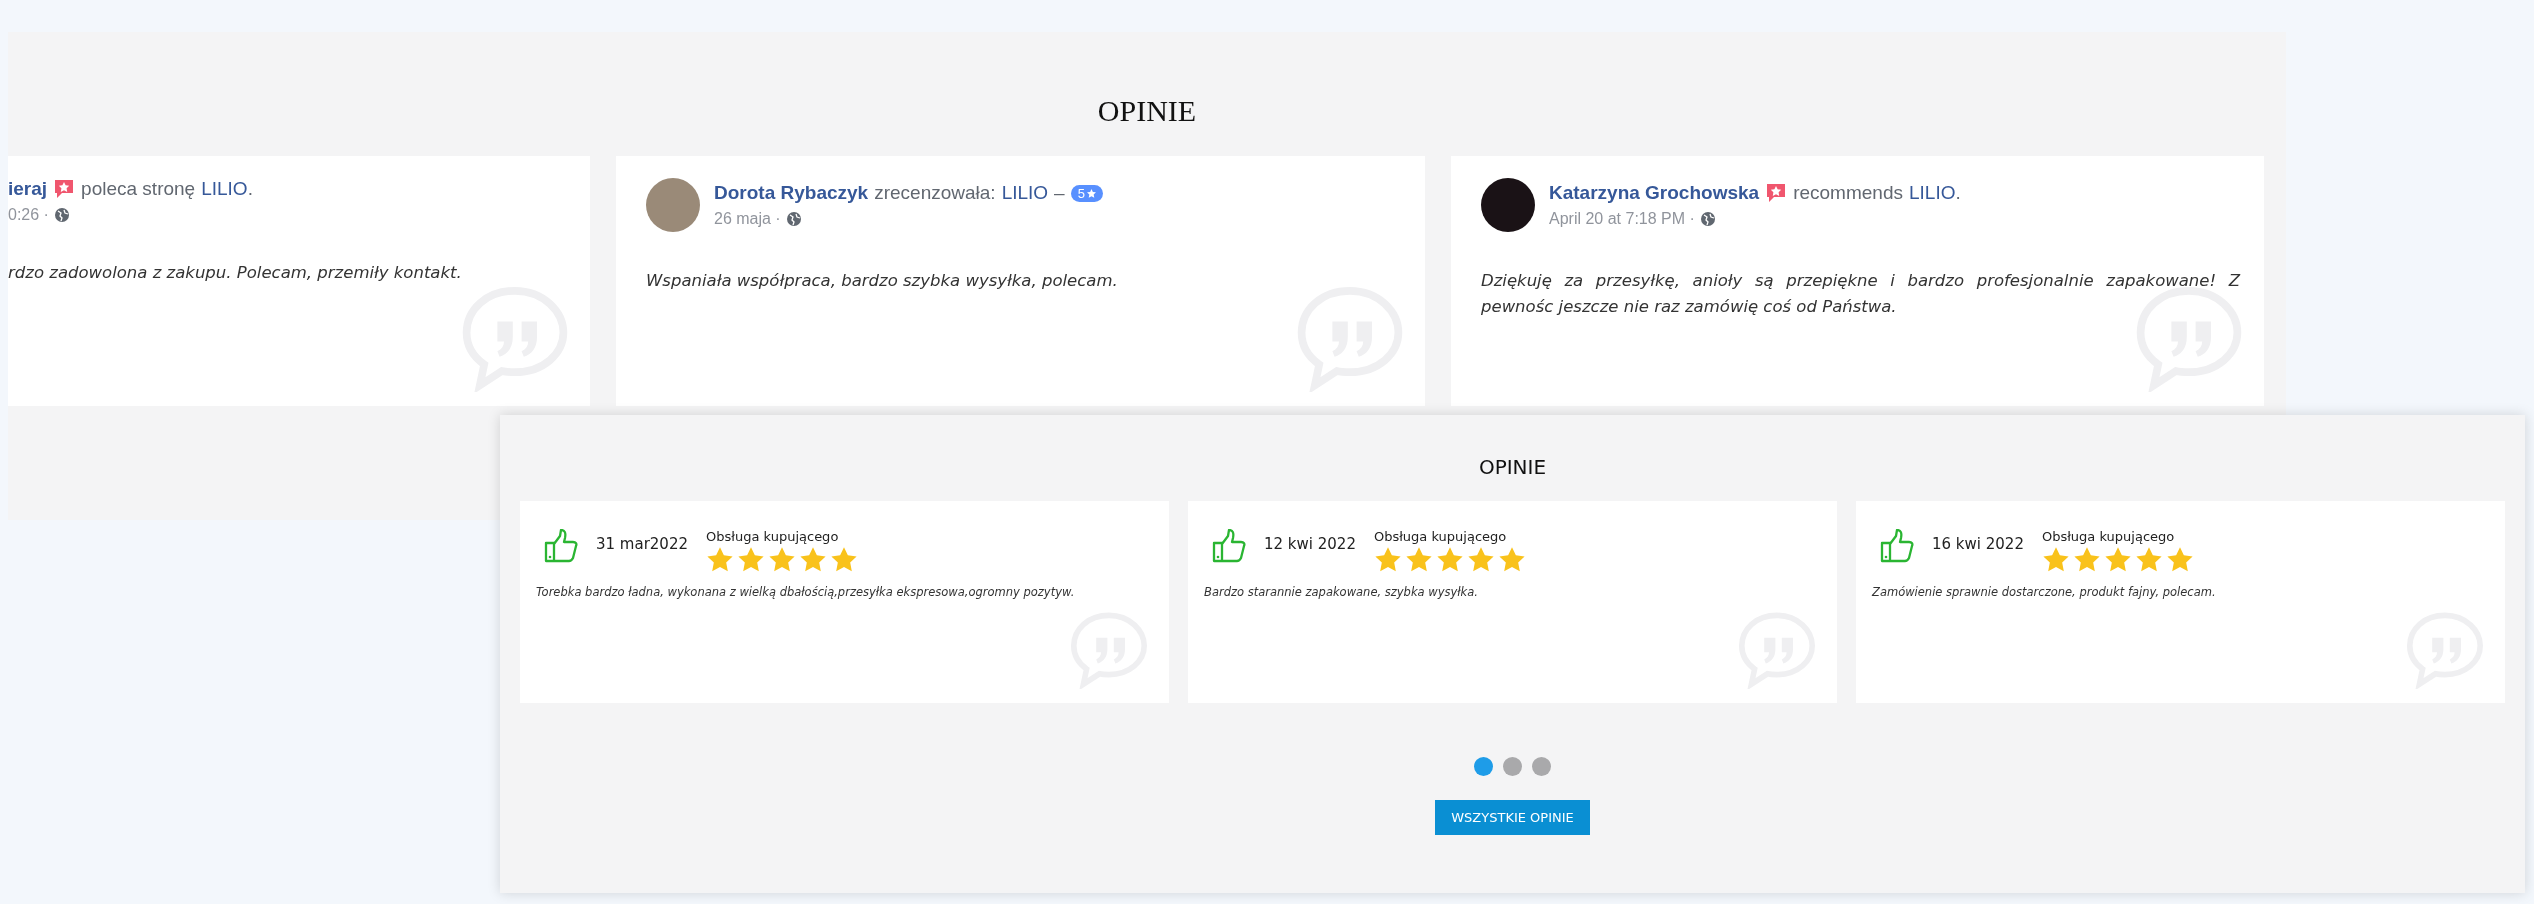 This screenshot has width=2534, height=904. What do you see at coordinates (1848, 193) in the screenshot?
I see `action-text: recommends` at bounding box center [1848, 193].